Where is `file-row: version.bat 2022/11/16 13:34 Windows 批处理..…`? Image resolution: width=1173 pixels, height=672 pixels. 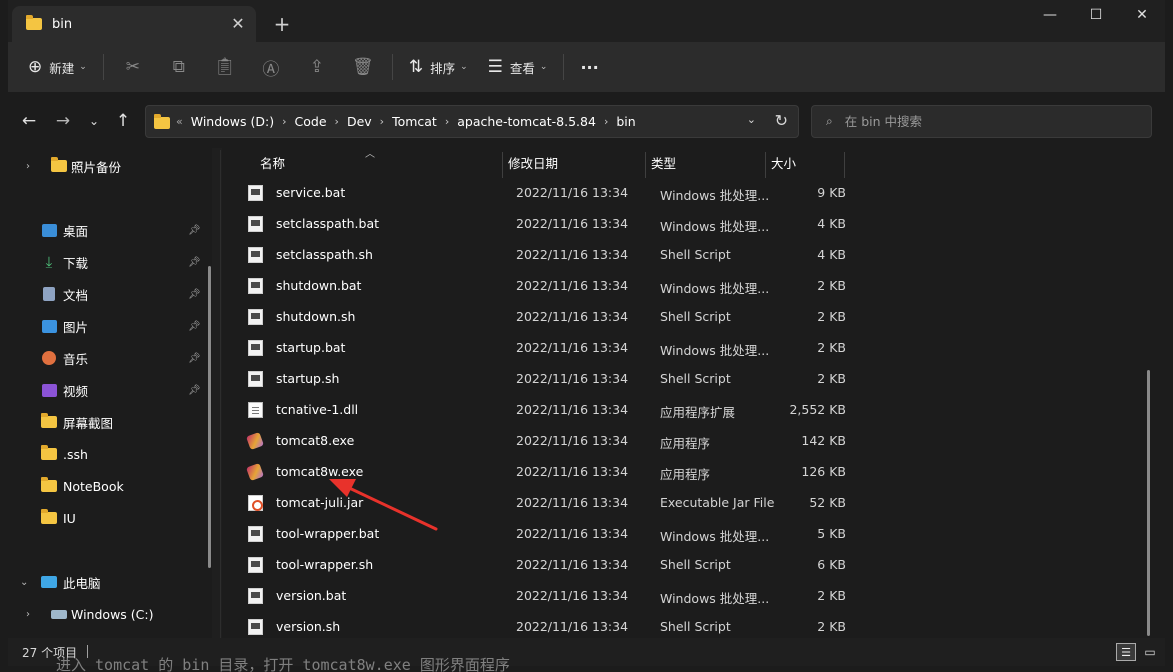
file-row: version.bat 2022/11/16 13:34 Windows 批处理..… is located at coordinates (543, 596).